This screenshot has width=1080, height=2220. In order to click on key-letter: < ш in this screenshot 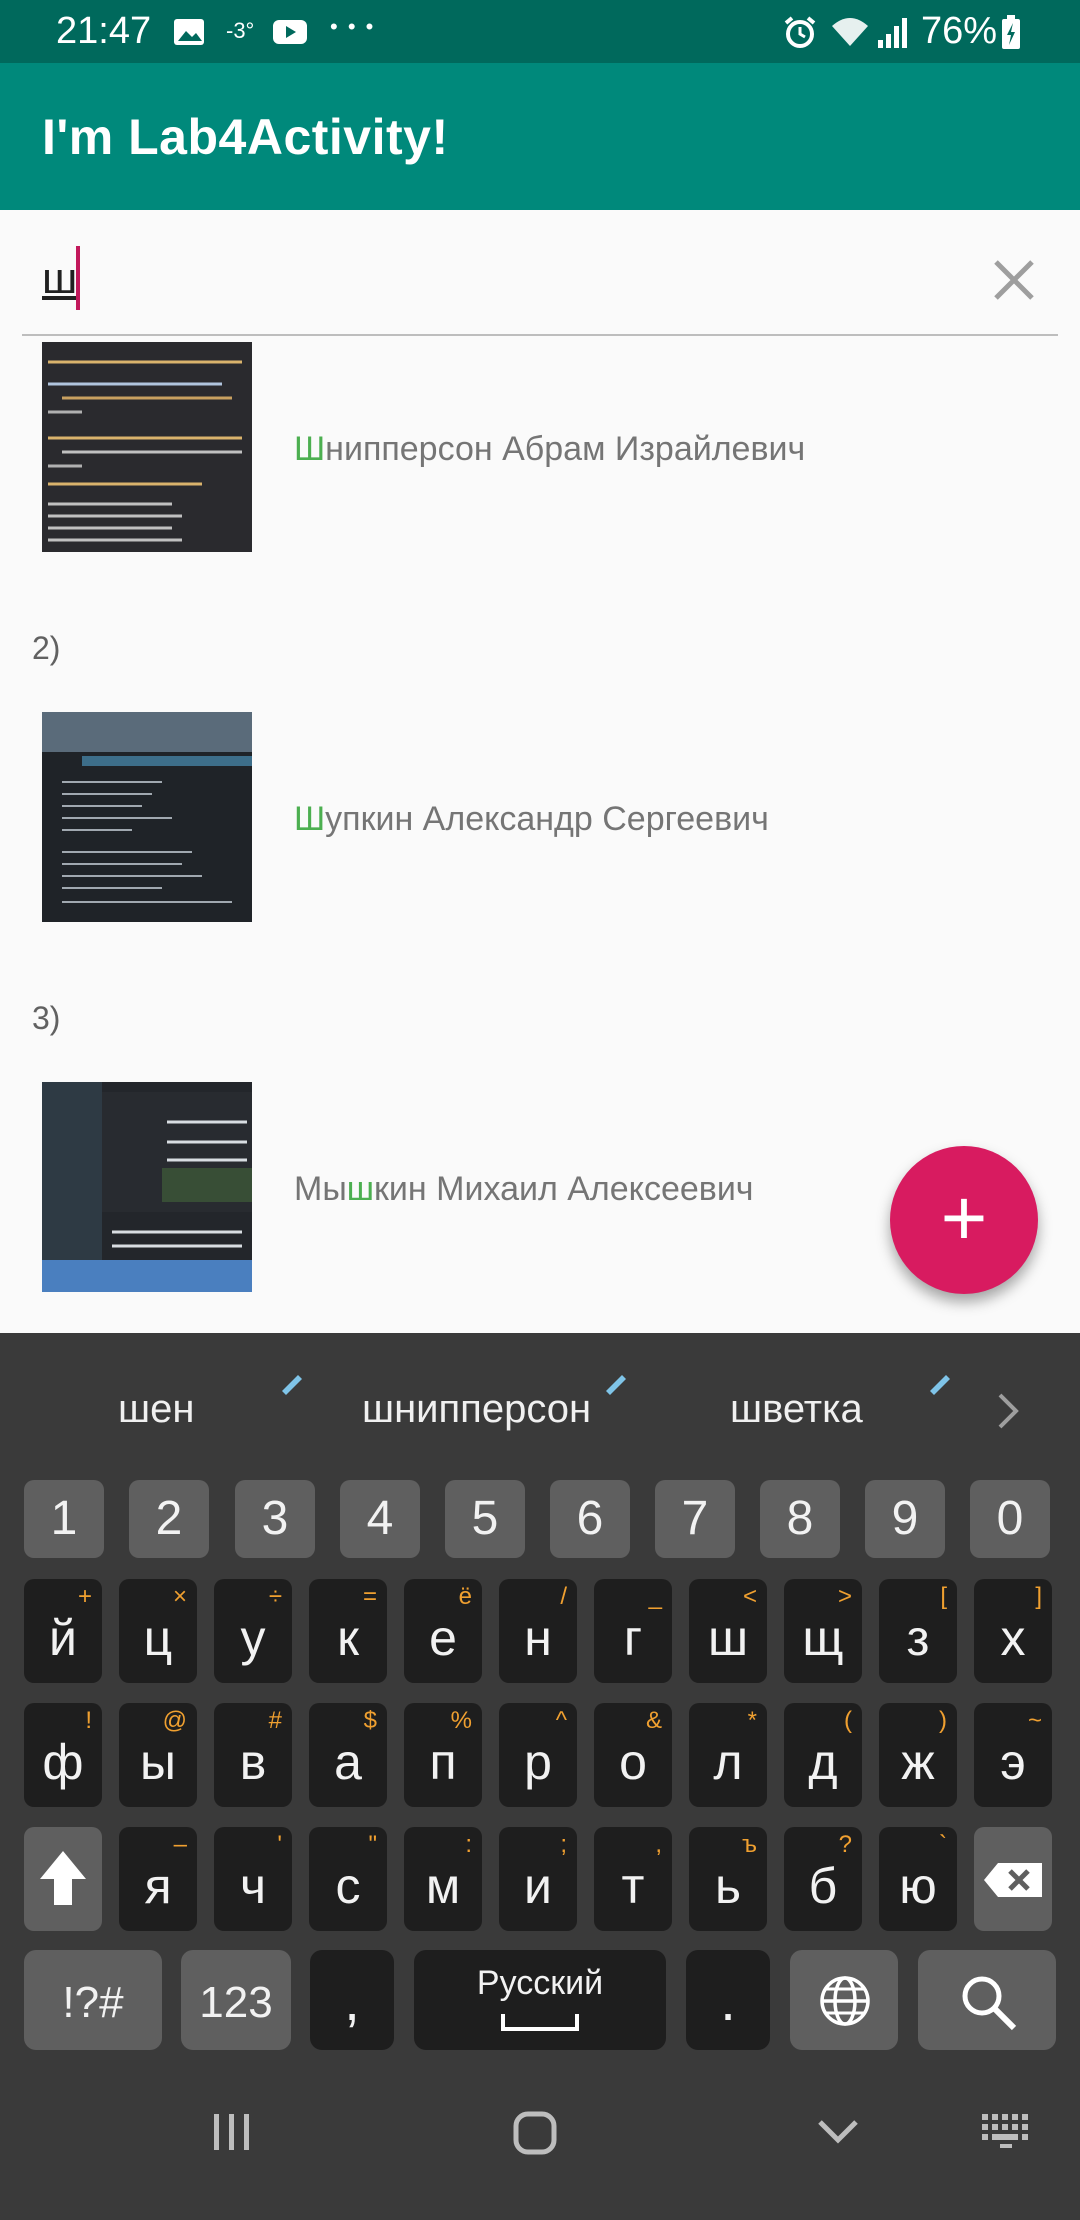, I will do `click(728, 1631)`.